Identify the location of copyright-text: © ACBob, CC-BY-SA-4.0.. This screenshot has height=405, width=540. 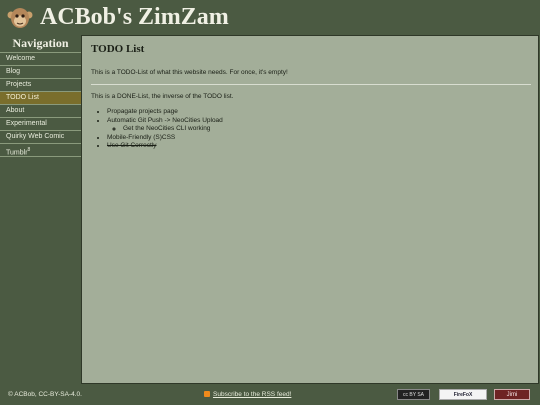
(45, 394).